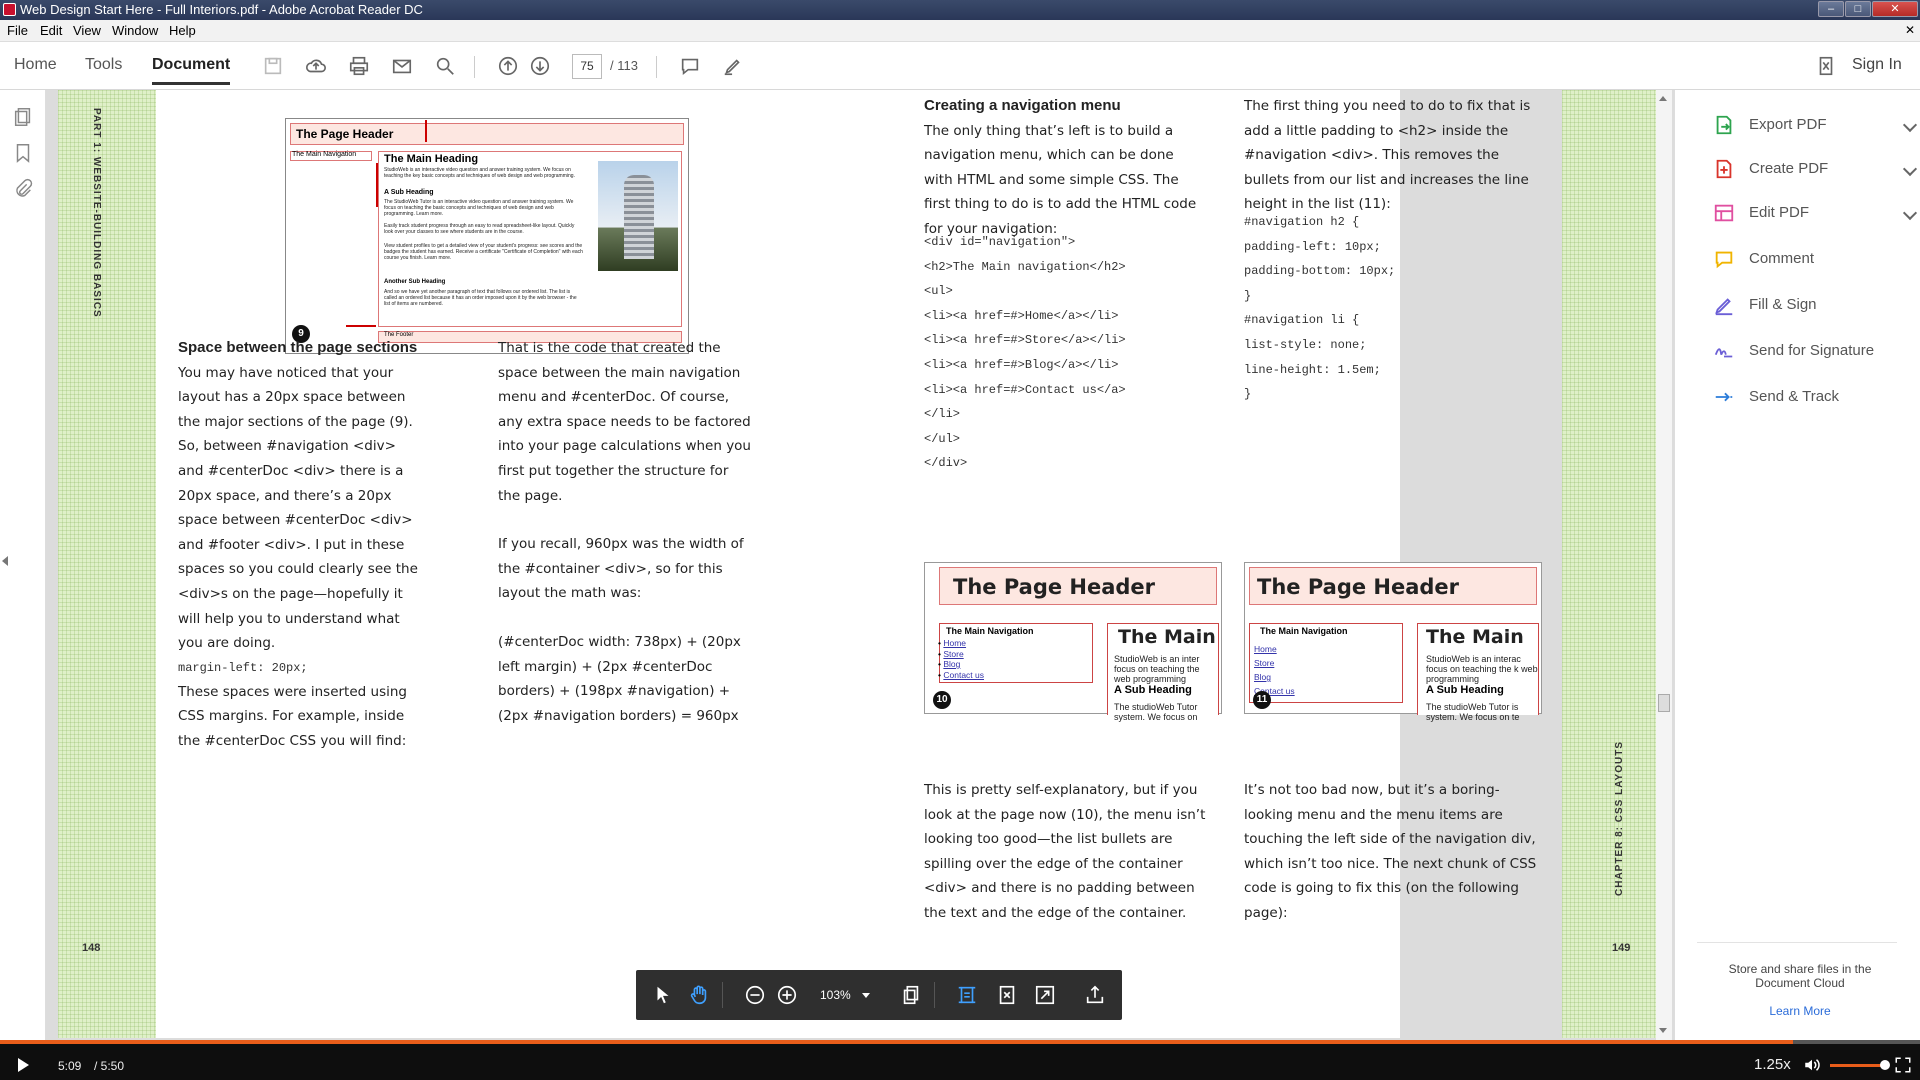  I want to click on fullscreen-icon, so click(1903, 1065).